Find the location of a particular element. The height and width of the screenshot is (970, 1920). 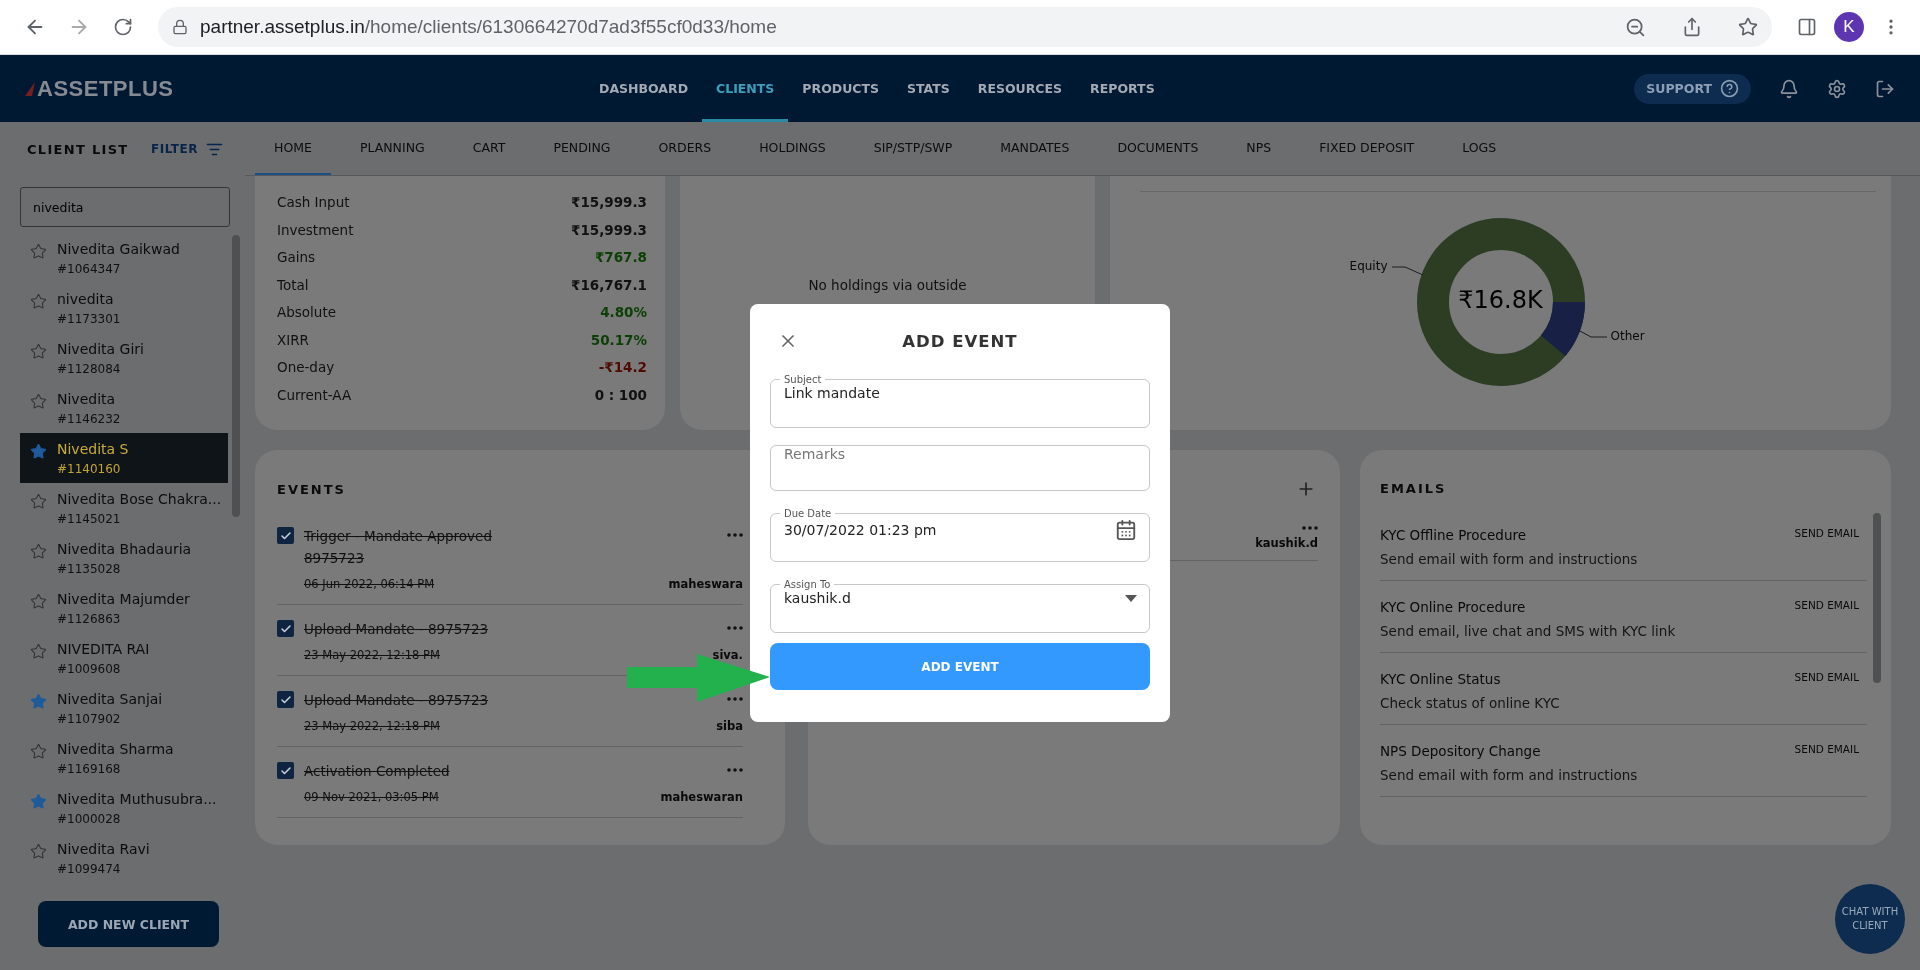

calendar-icon is located at coordinates (1126, 530).